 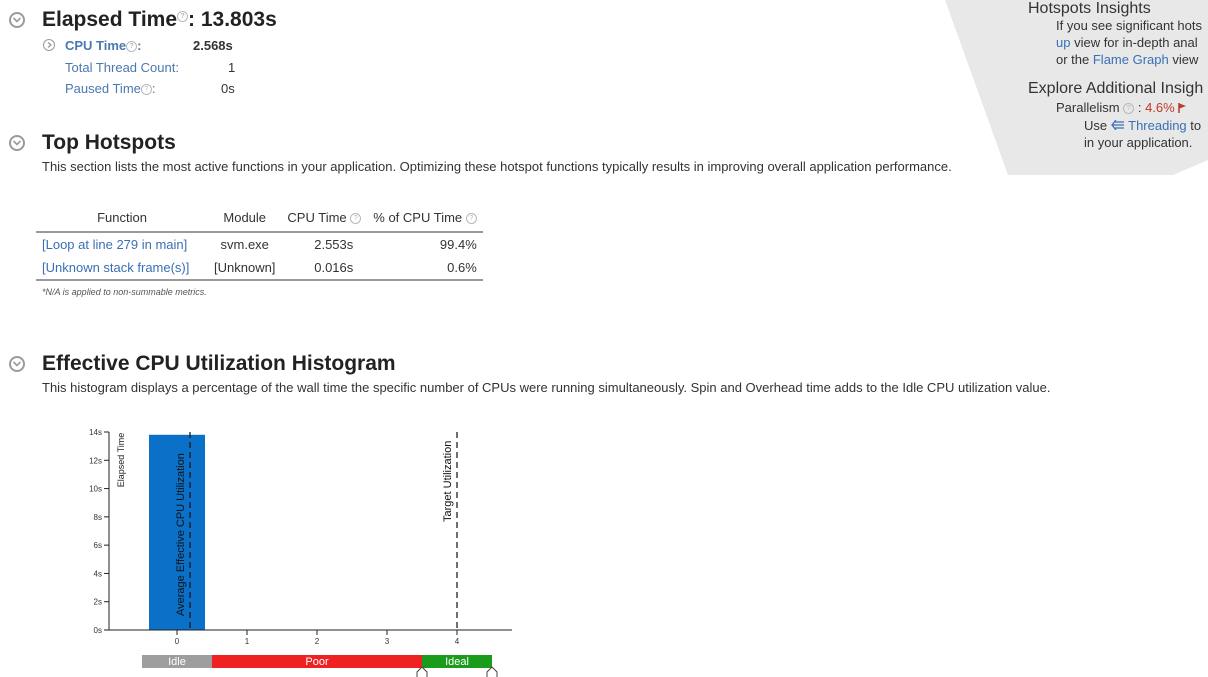 I want to click on y-tick-label: 14s, so click(x=95, y=432).